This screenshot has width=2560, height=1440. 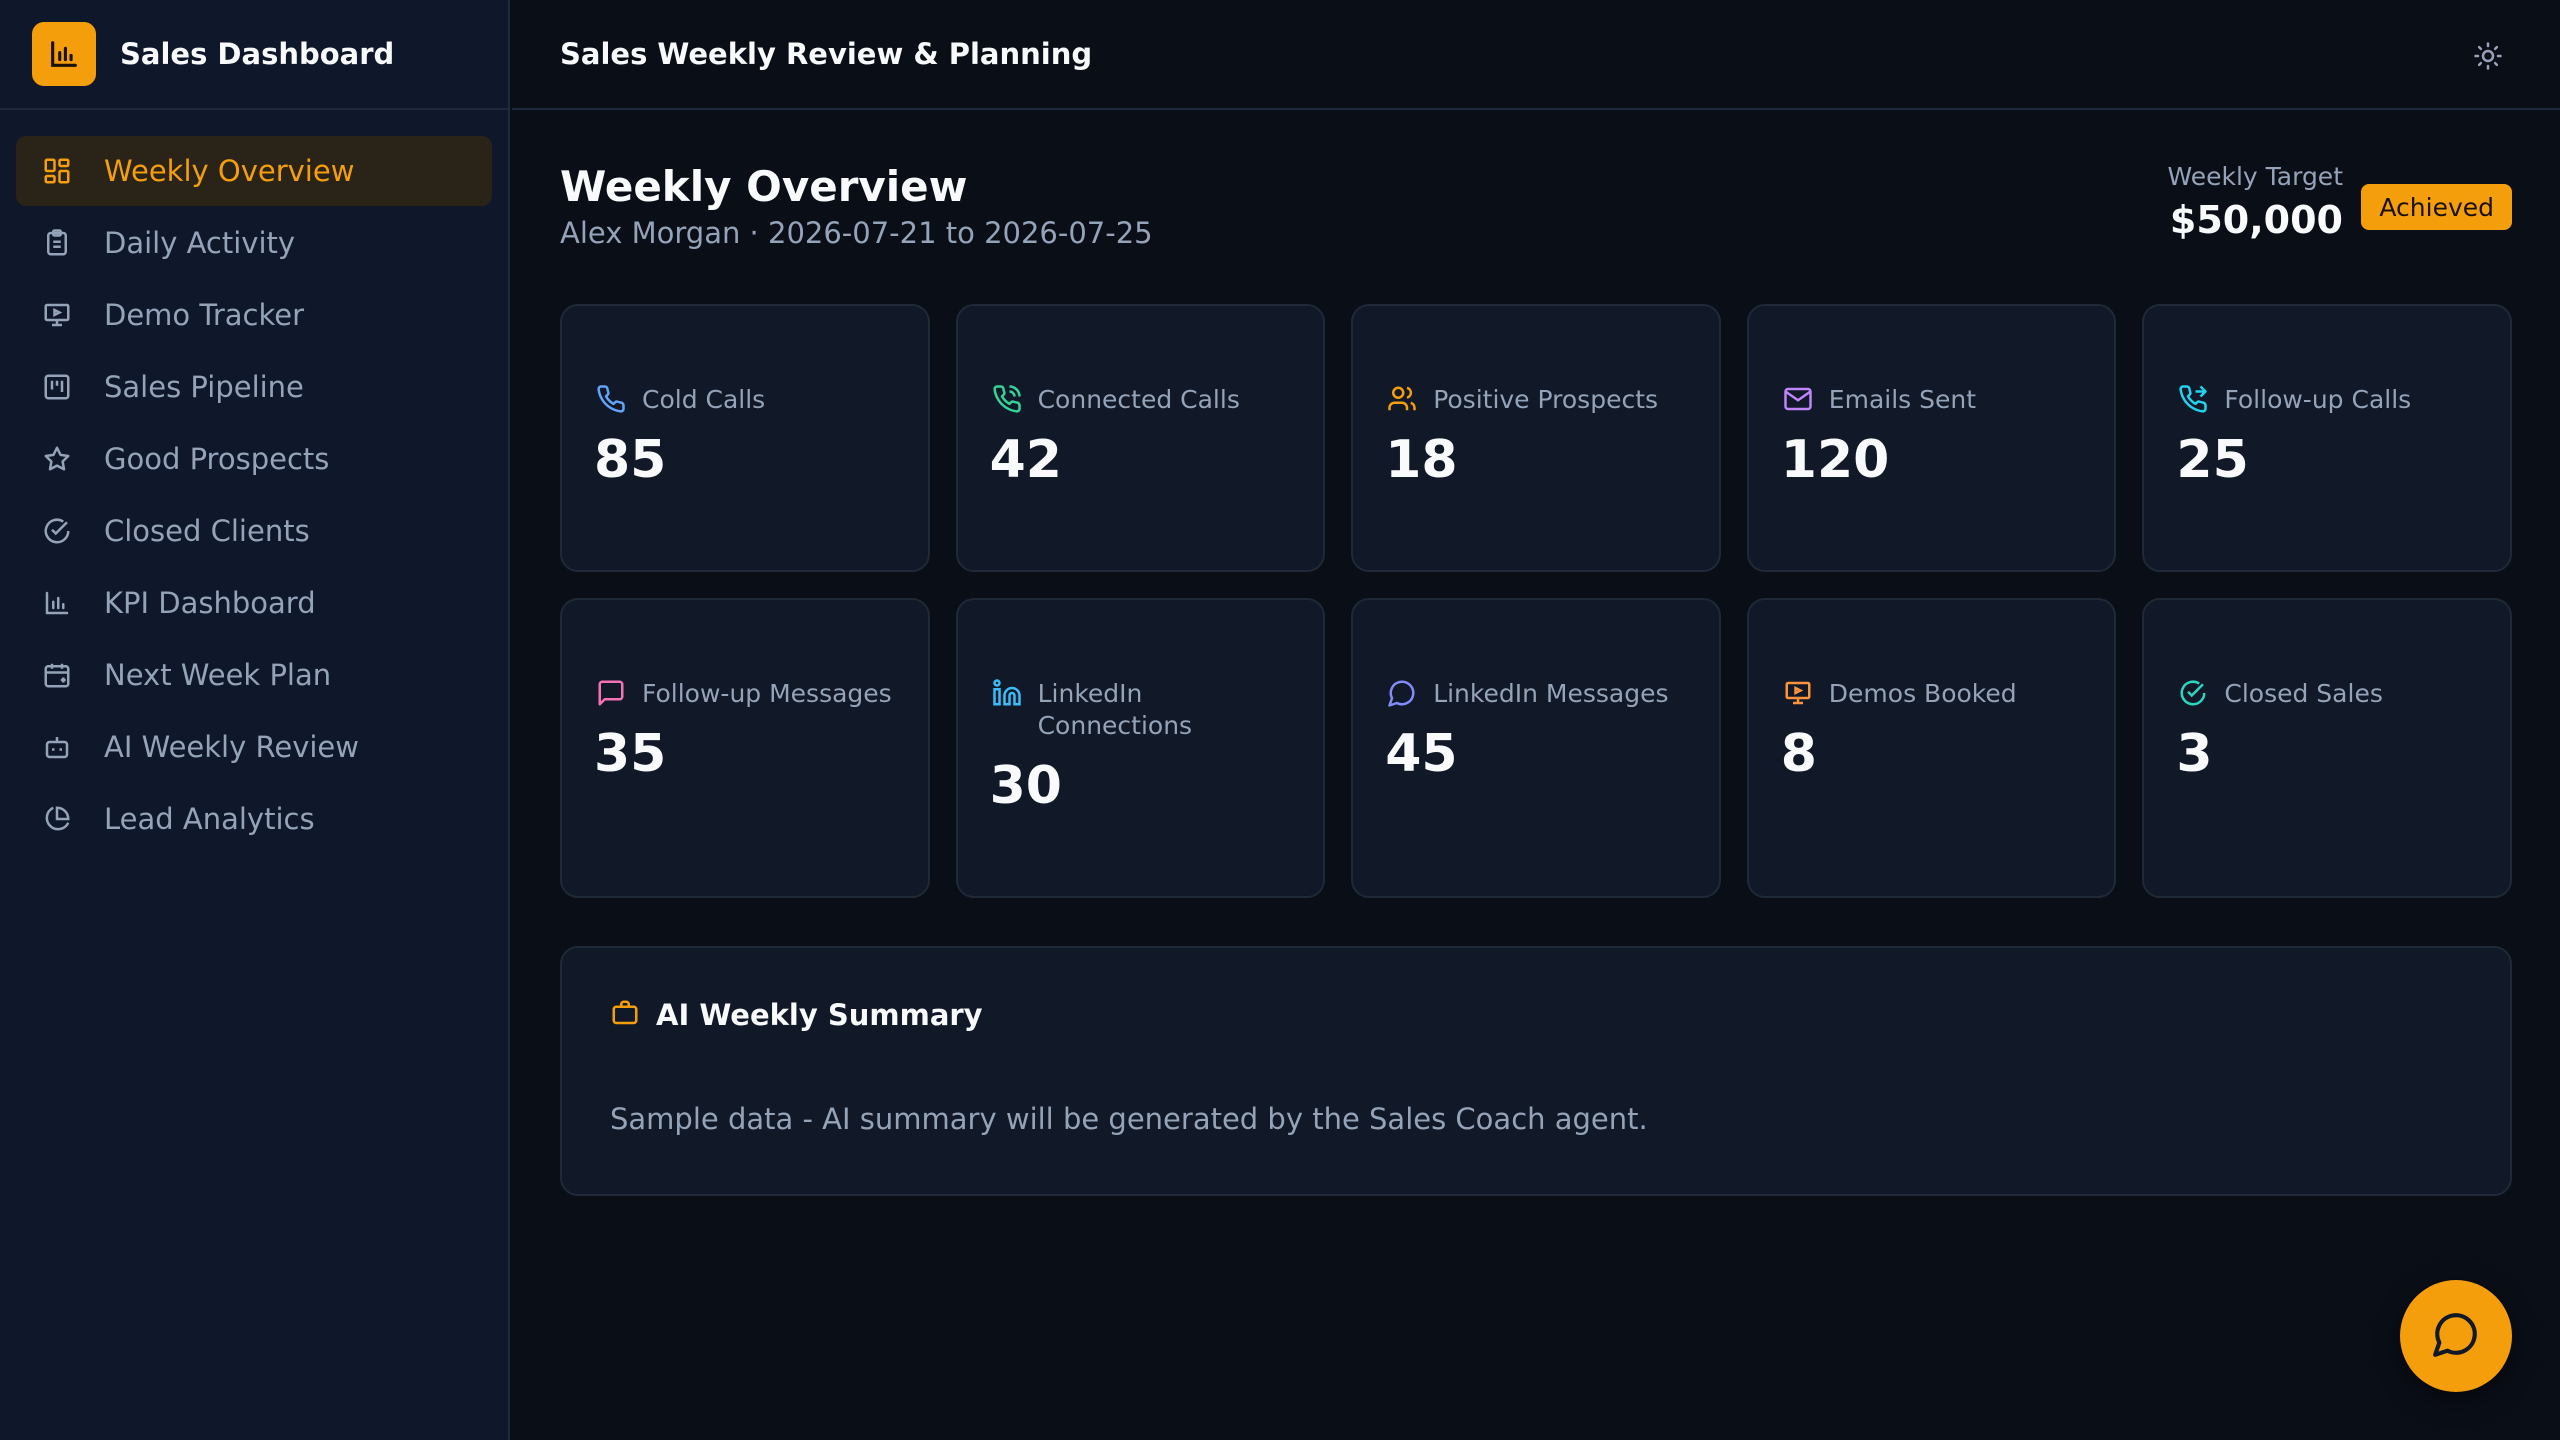 I want to click on app-title: Sales Dashboard, so click(x=257, y=54).